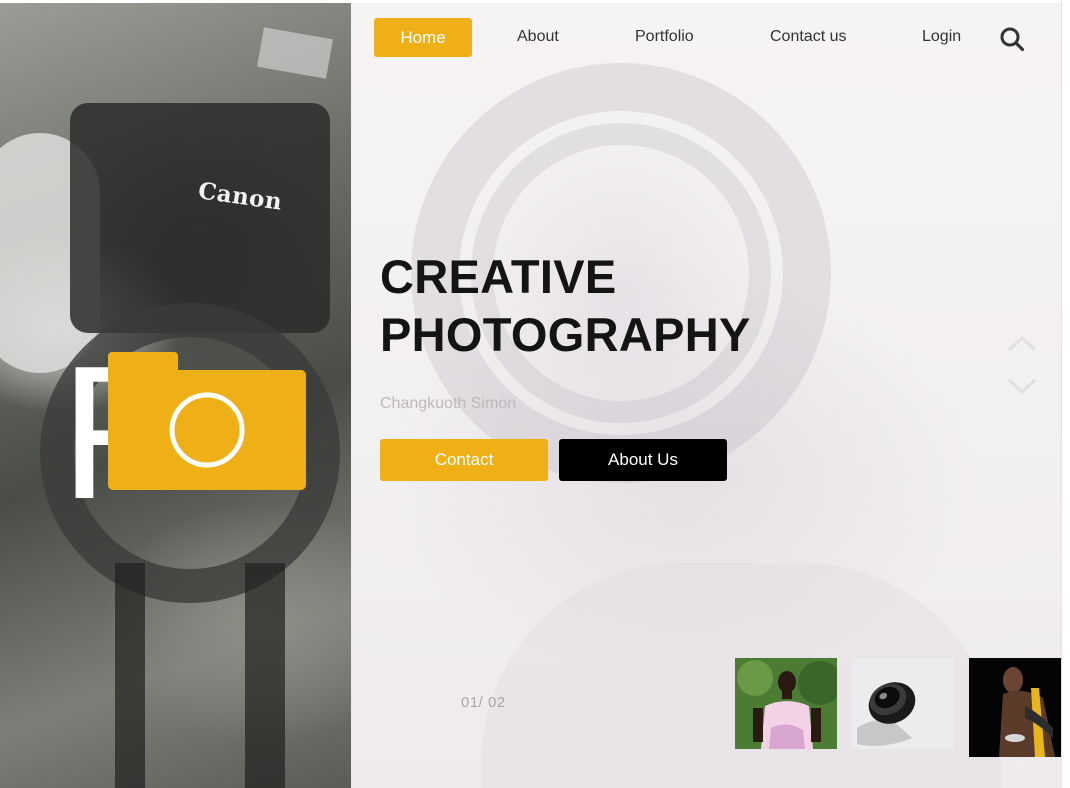 The height and width of the screenshot is (788, 1070). What do you see at coordinates (643, 460) in the screenshot?
I see `about-us-button: About Us` at bounding box center [643, 460].